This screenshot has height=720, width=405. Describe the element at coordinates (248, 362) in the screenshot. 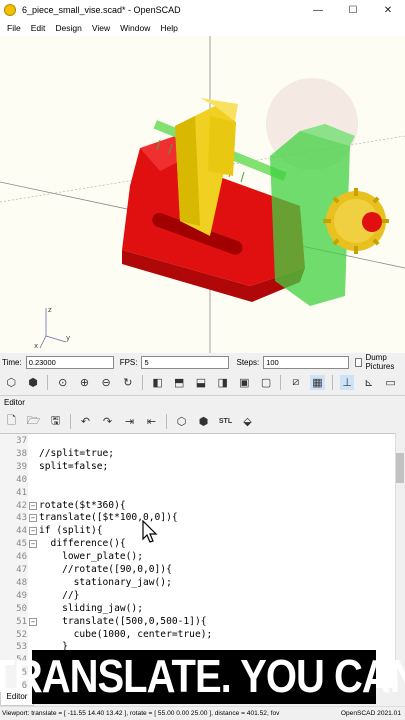

I see `steps-label: Steps:` at that location.